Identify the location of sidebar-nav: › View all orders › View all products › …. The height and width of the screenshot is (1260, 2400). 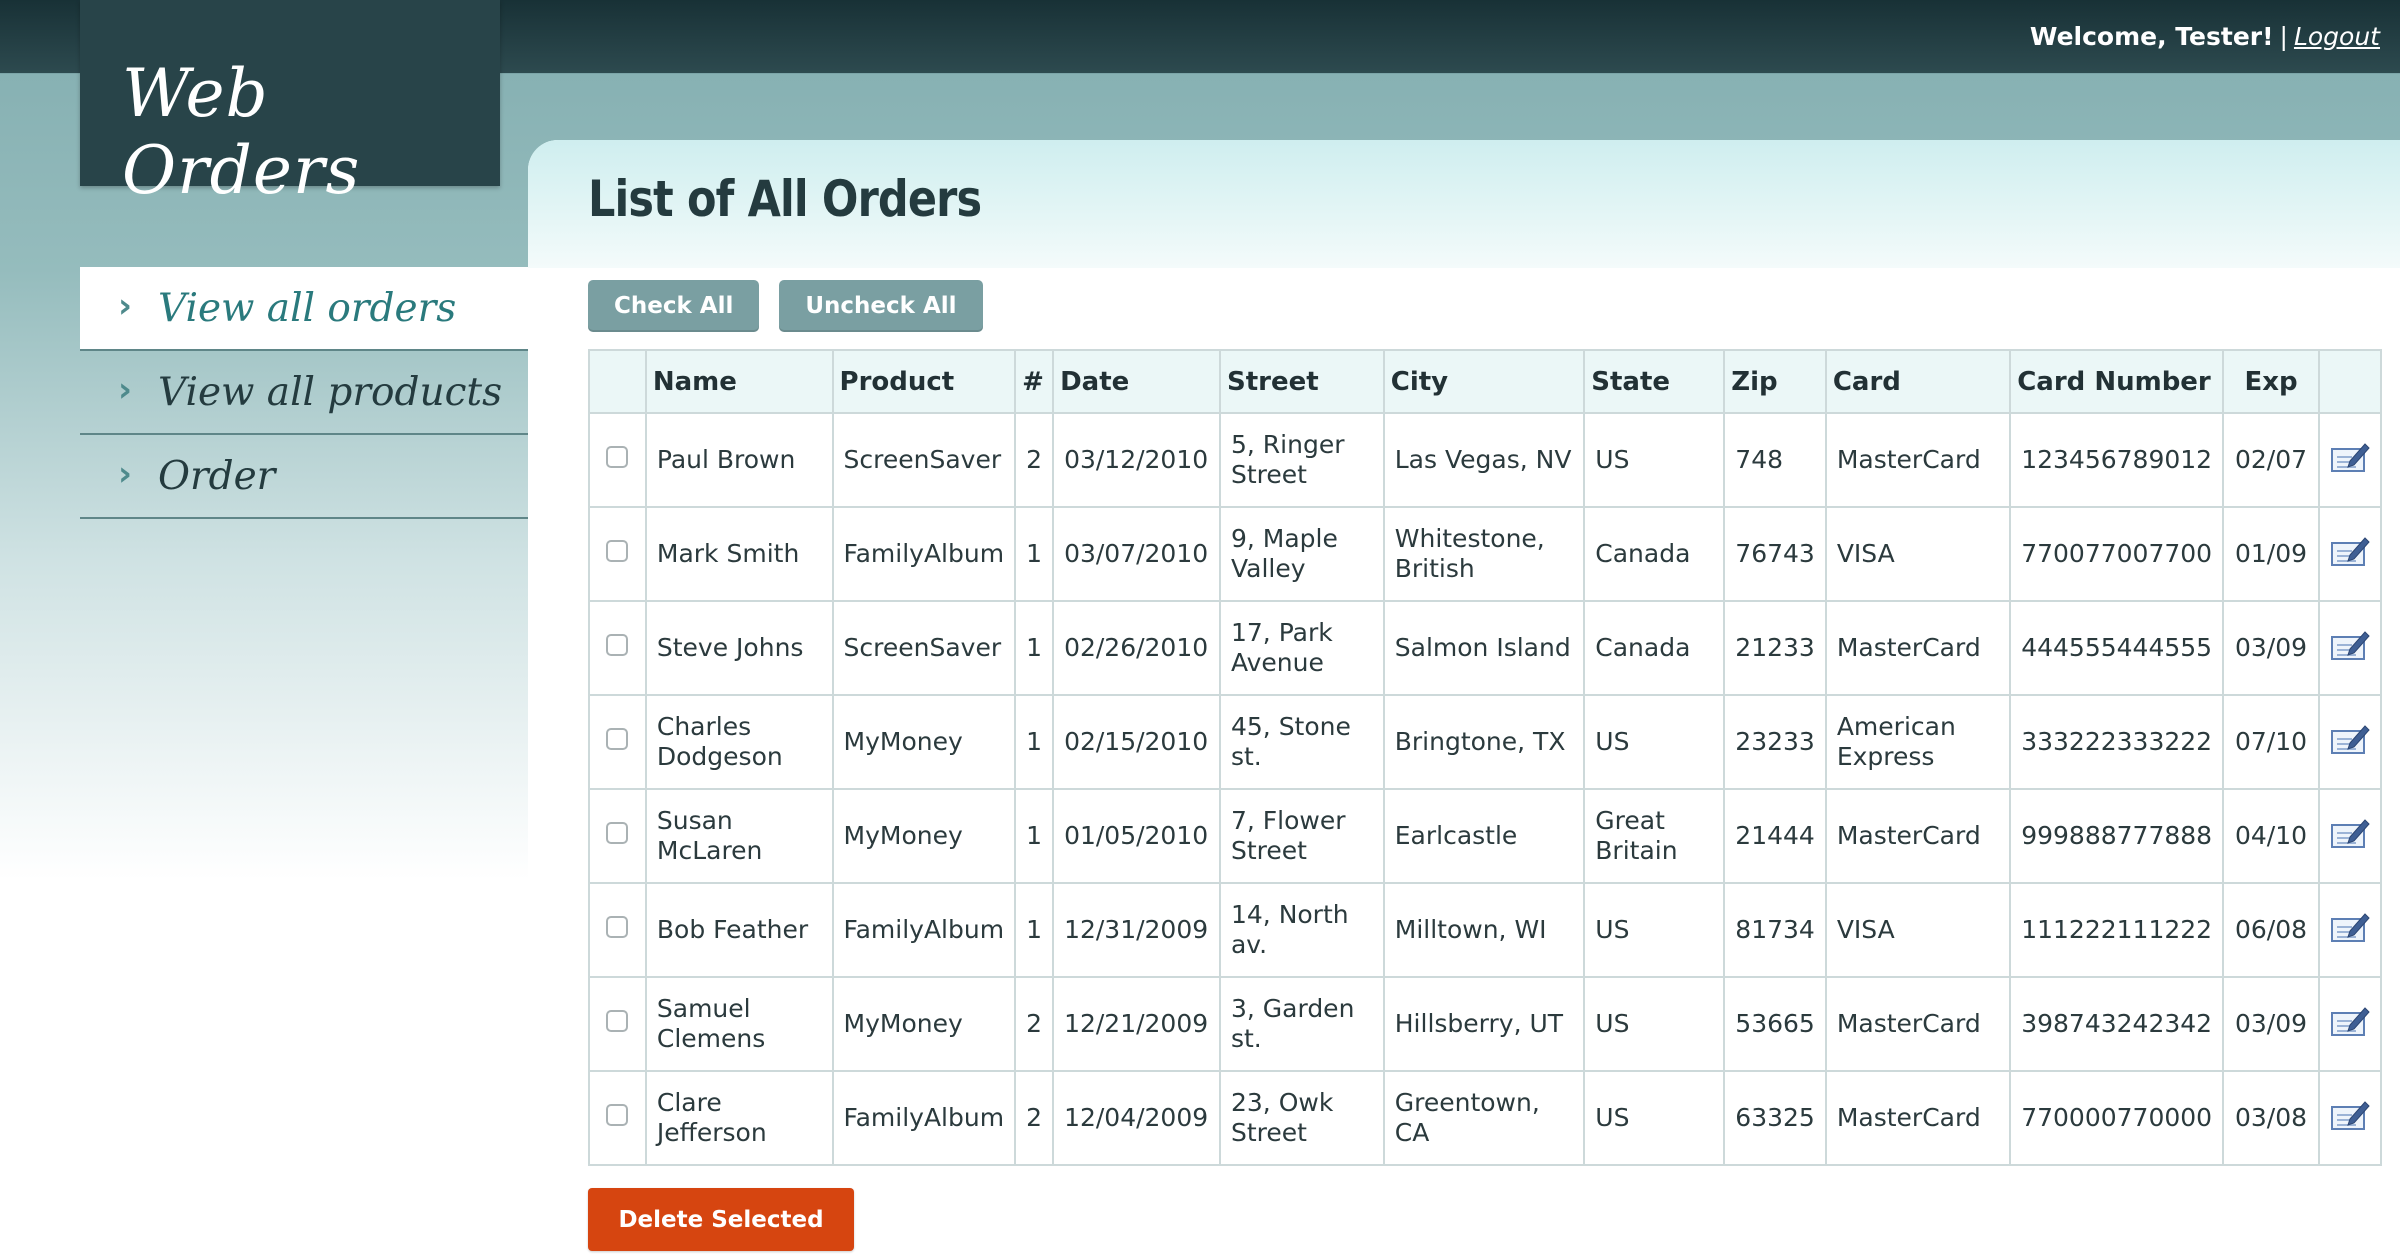
(304, 393).